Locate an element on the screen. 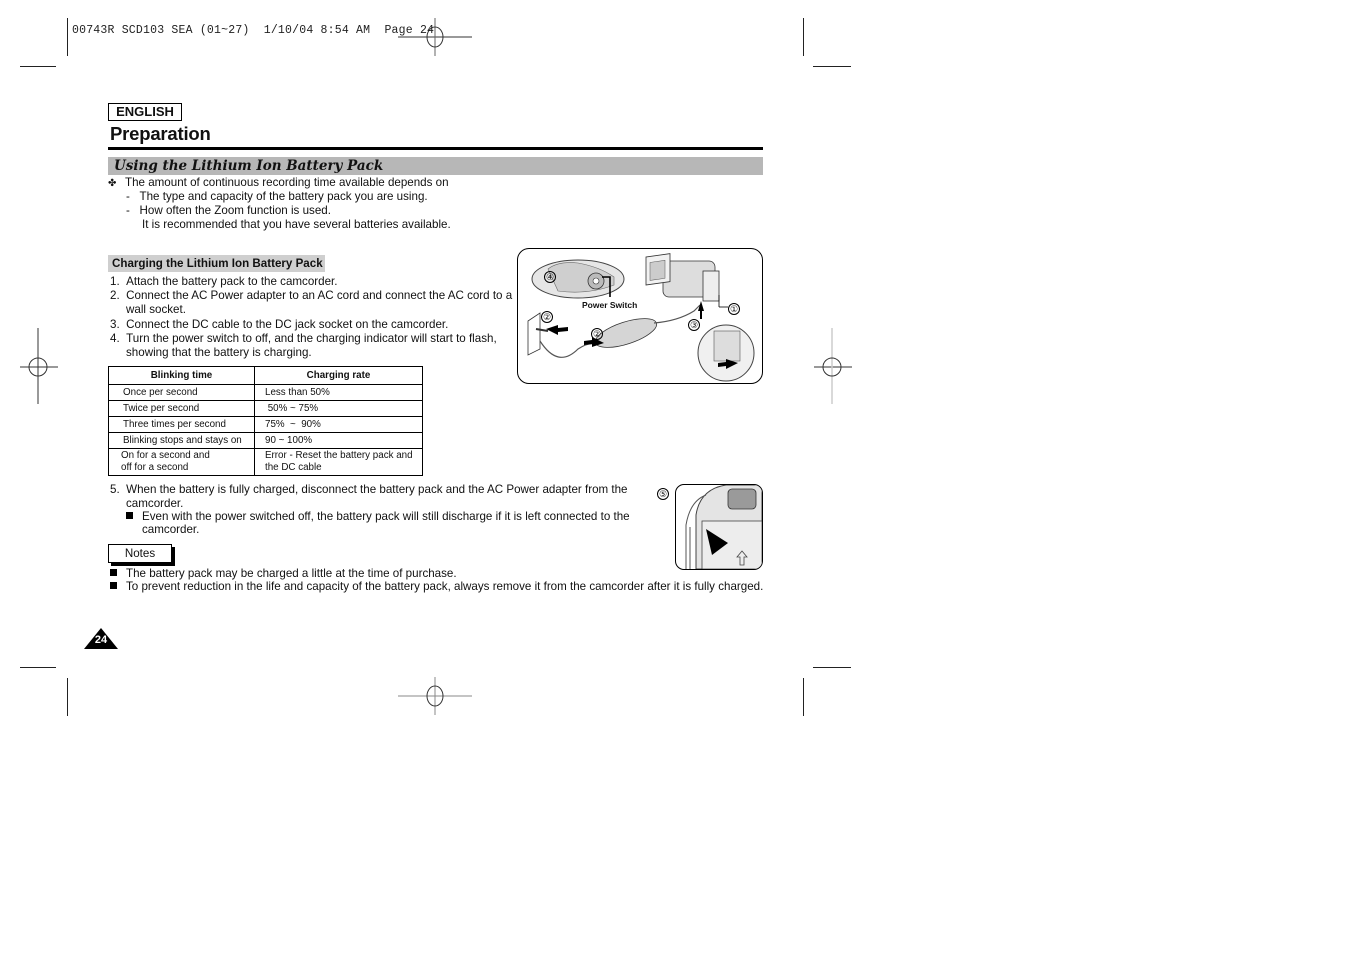 This screenshot has height=954, width=1351. table-row: Blinking stops and stays on 90 ~ 100% is located at coordinates (265, 440).